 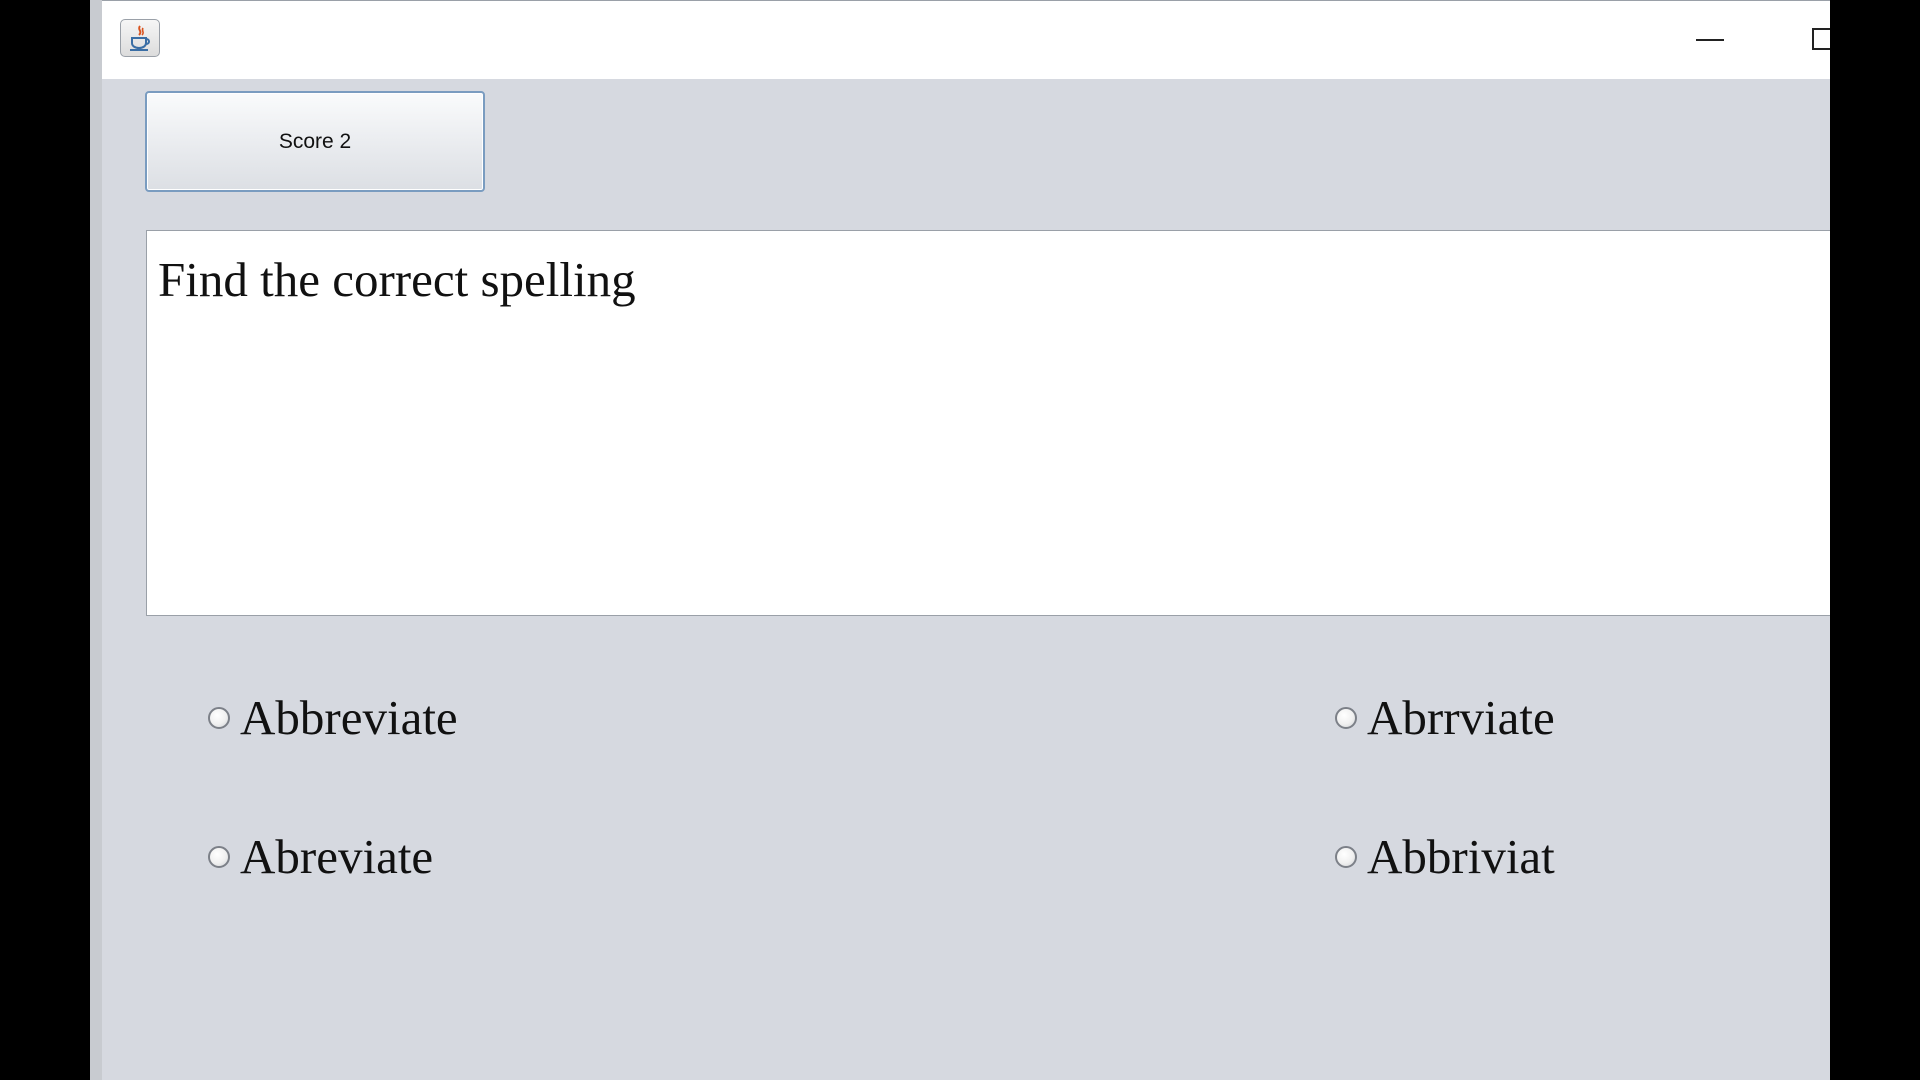 I want to click on score-button: Score 2, so click(x=315, y=141).